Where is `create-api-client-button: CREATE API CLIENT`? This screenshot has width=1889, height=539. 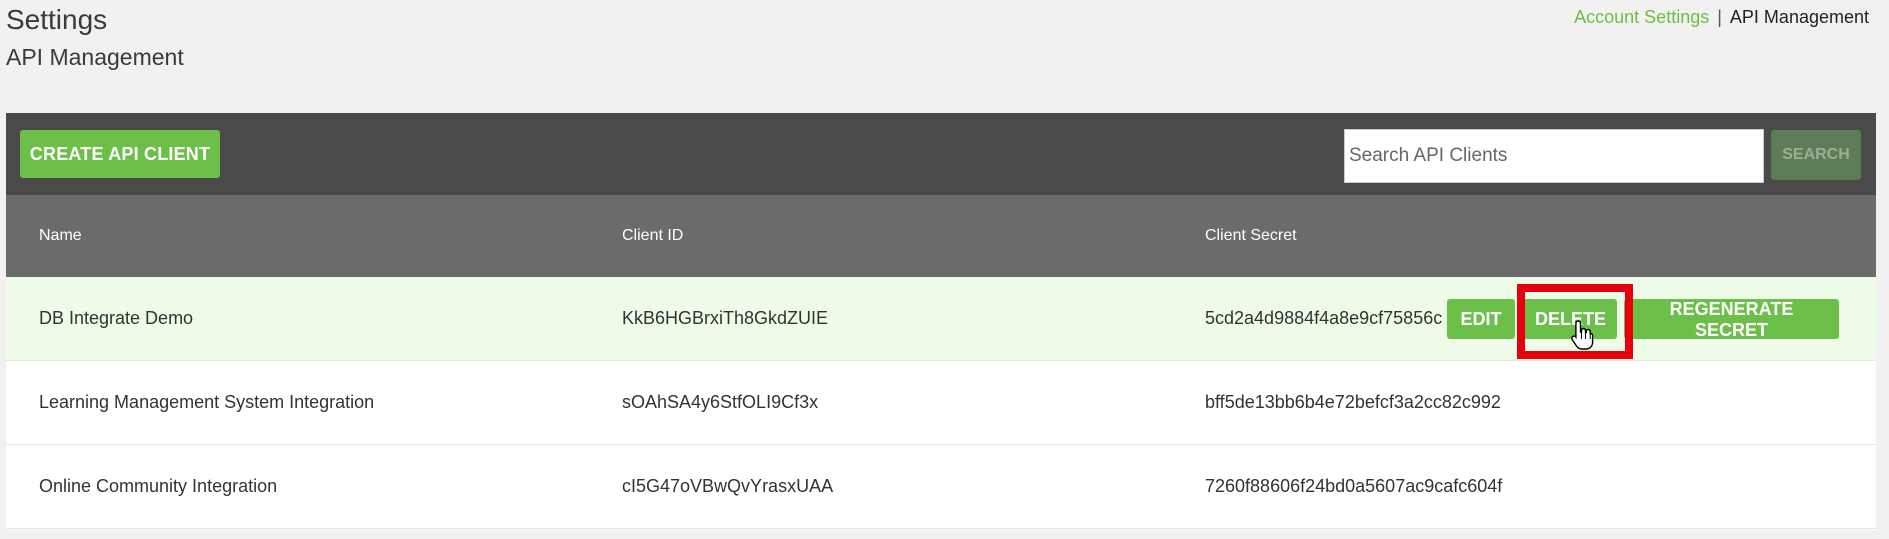 create-api-client-button: CREATE API CLIENT is located at coordinates (120, 154).